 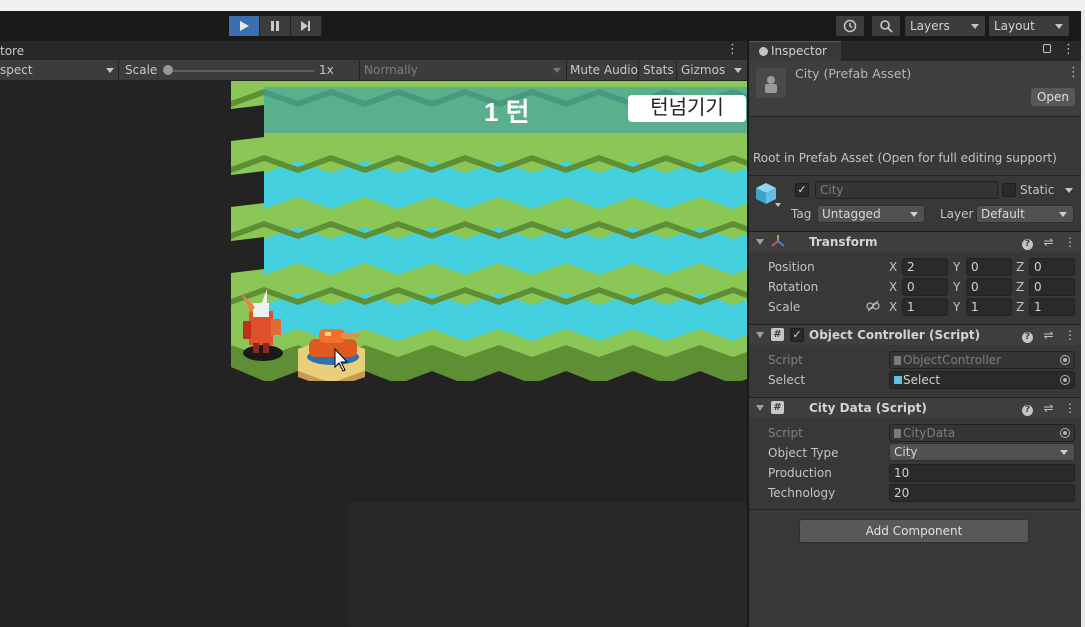 I want to click on static-checkbox, so click(x=1009, y=190).